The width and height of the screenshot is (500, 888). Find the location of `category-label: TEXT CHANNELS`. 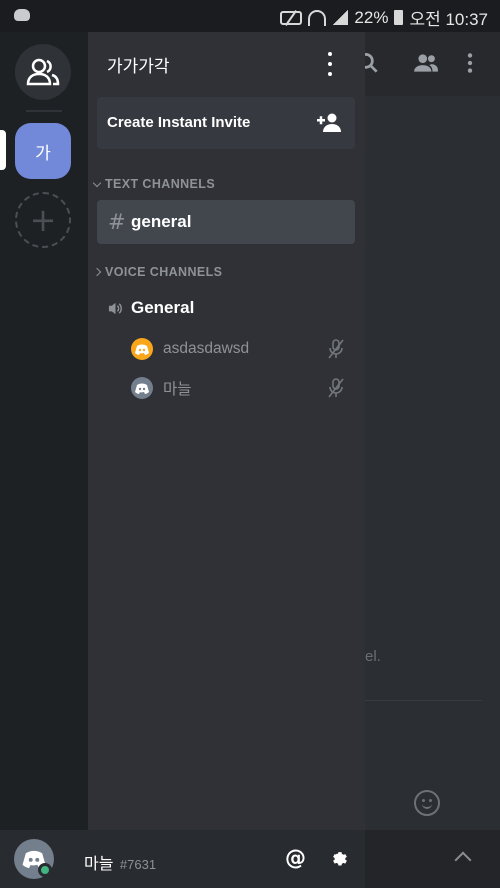

category-label: TEXT CHANNELS is located at coordinates (160, 184).